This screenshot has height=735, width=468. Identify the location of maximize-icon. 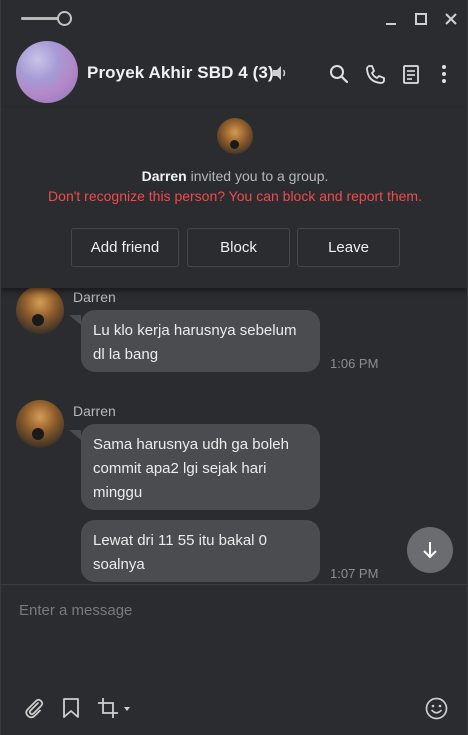
(421, 19).